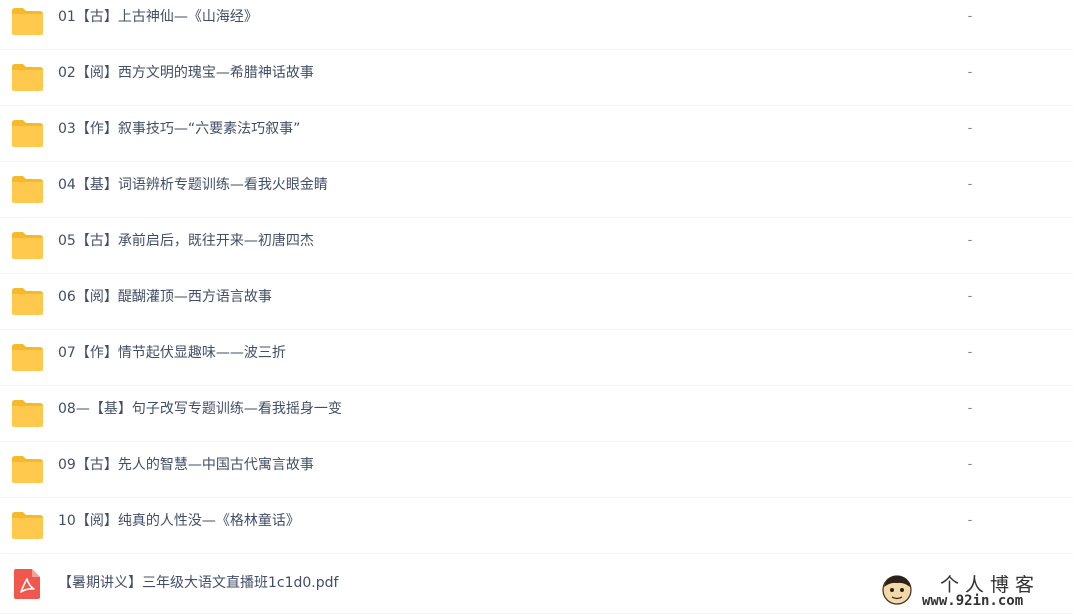 The image size is (1073, 614). What do you see at coordinates (186, 78) in the screenshot?
I see `file-name: 02【阅】西方文明的瑰宝—希腊神话故事` at bounding box center [186, 78].